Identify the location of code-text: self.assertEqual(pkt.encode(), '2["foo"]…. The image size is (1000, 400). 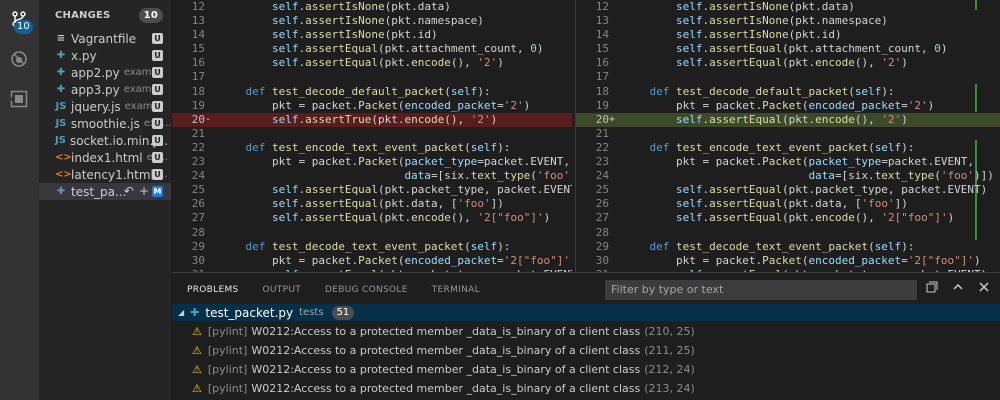
(411, 218).